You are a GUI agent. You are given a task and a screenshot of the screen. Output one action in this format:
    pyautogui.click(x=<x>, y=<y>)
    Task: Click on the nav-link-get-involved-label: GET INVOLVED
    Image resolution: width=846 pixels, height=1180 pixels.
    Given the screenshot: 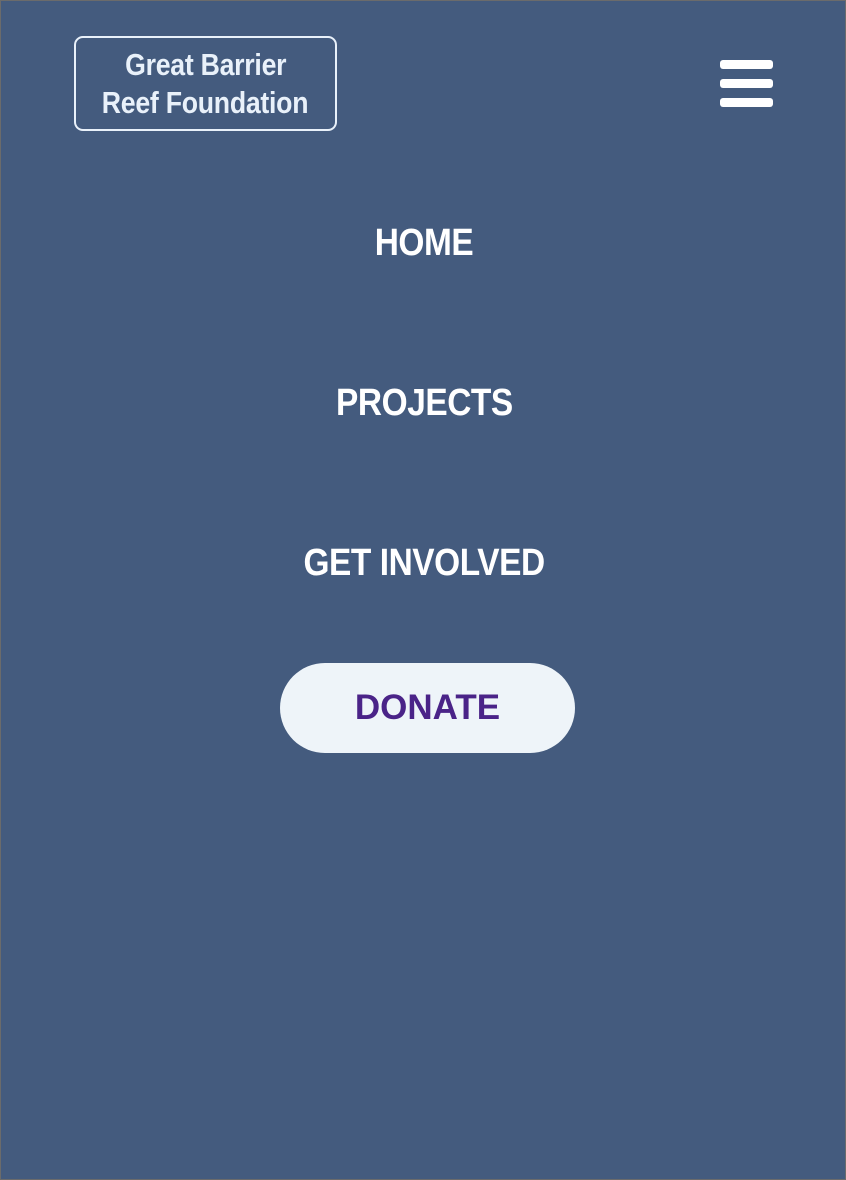 What is the action you would take?
    pyautogui.click(x=424, y=563)
    